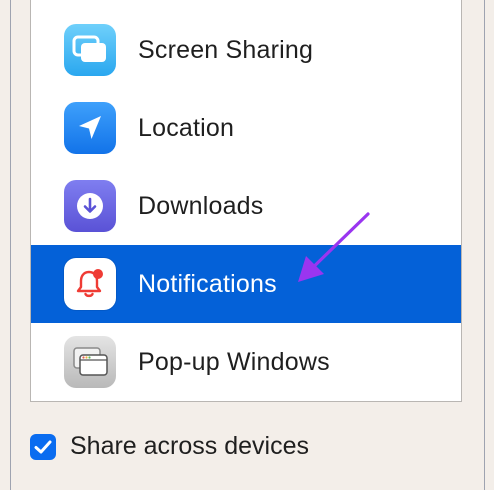  I want to click on list-item-notifications: Notifications, so click(246, 284).